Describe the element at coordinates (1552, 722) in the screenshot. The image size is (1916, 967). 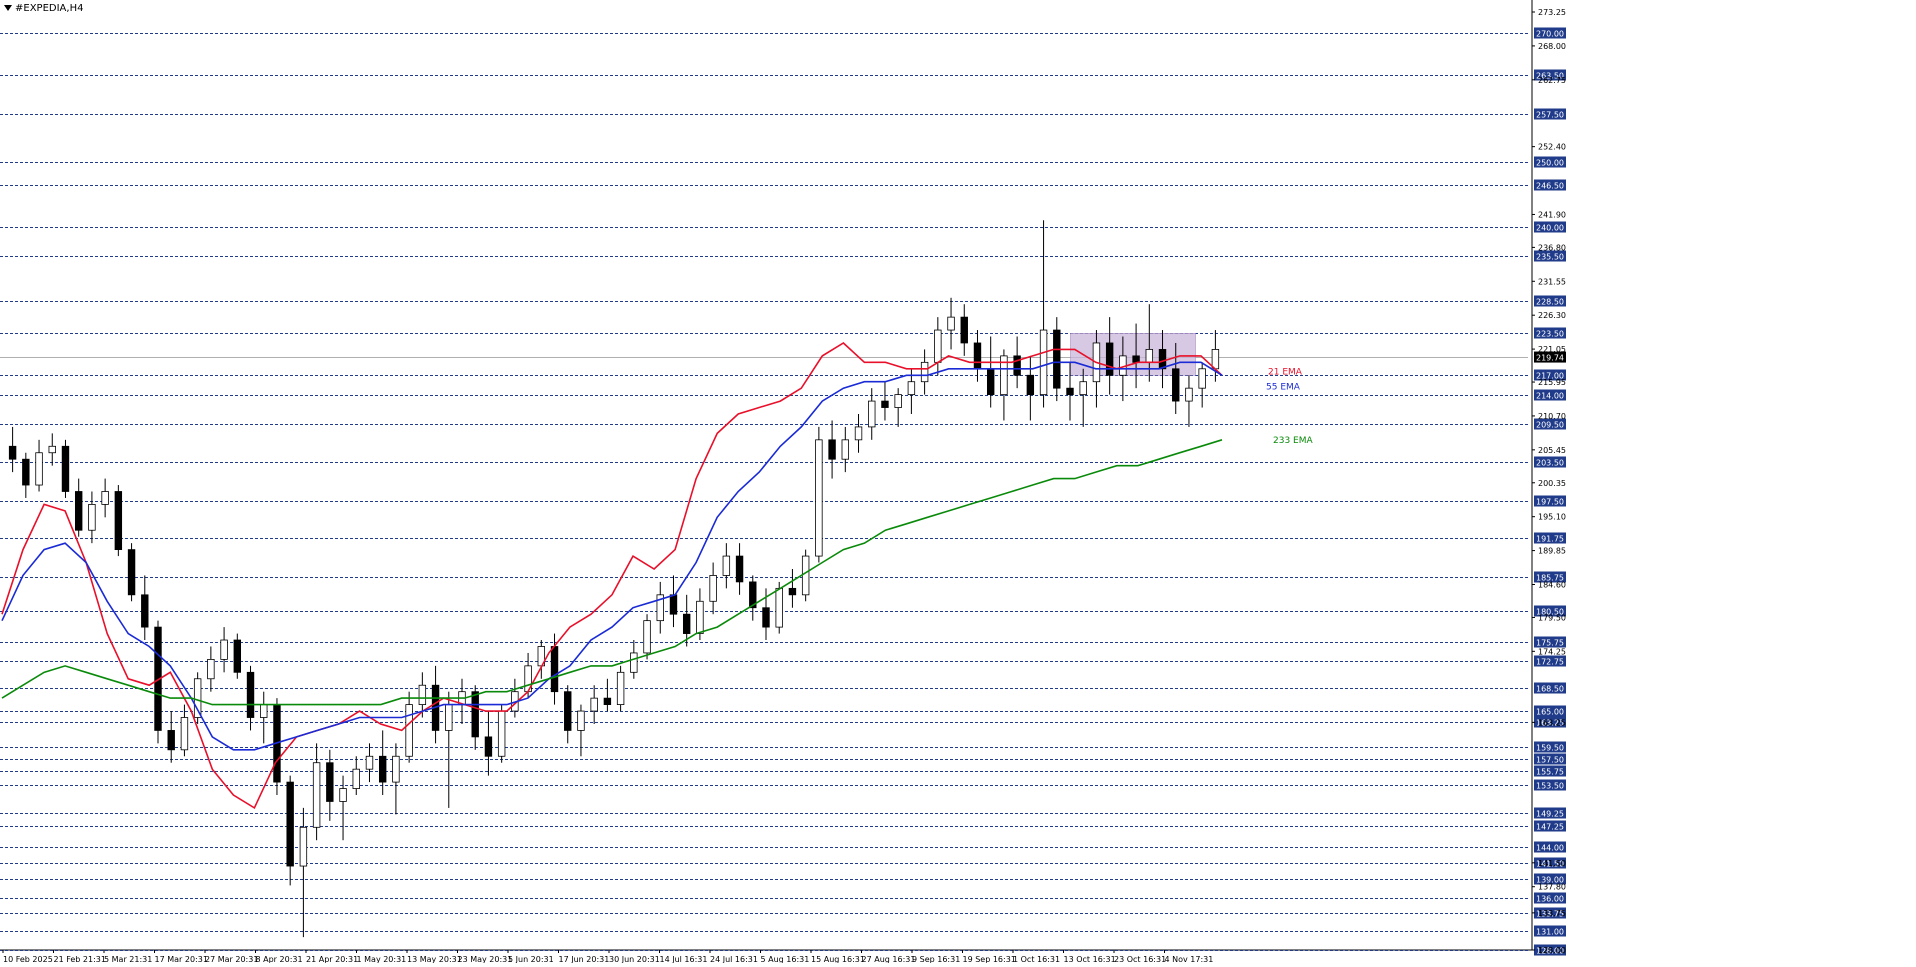
I see `y-tick-label: 163.25` at that location.